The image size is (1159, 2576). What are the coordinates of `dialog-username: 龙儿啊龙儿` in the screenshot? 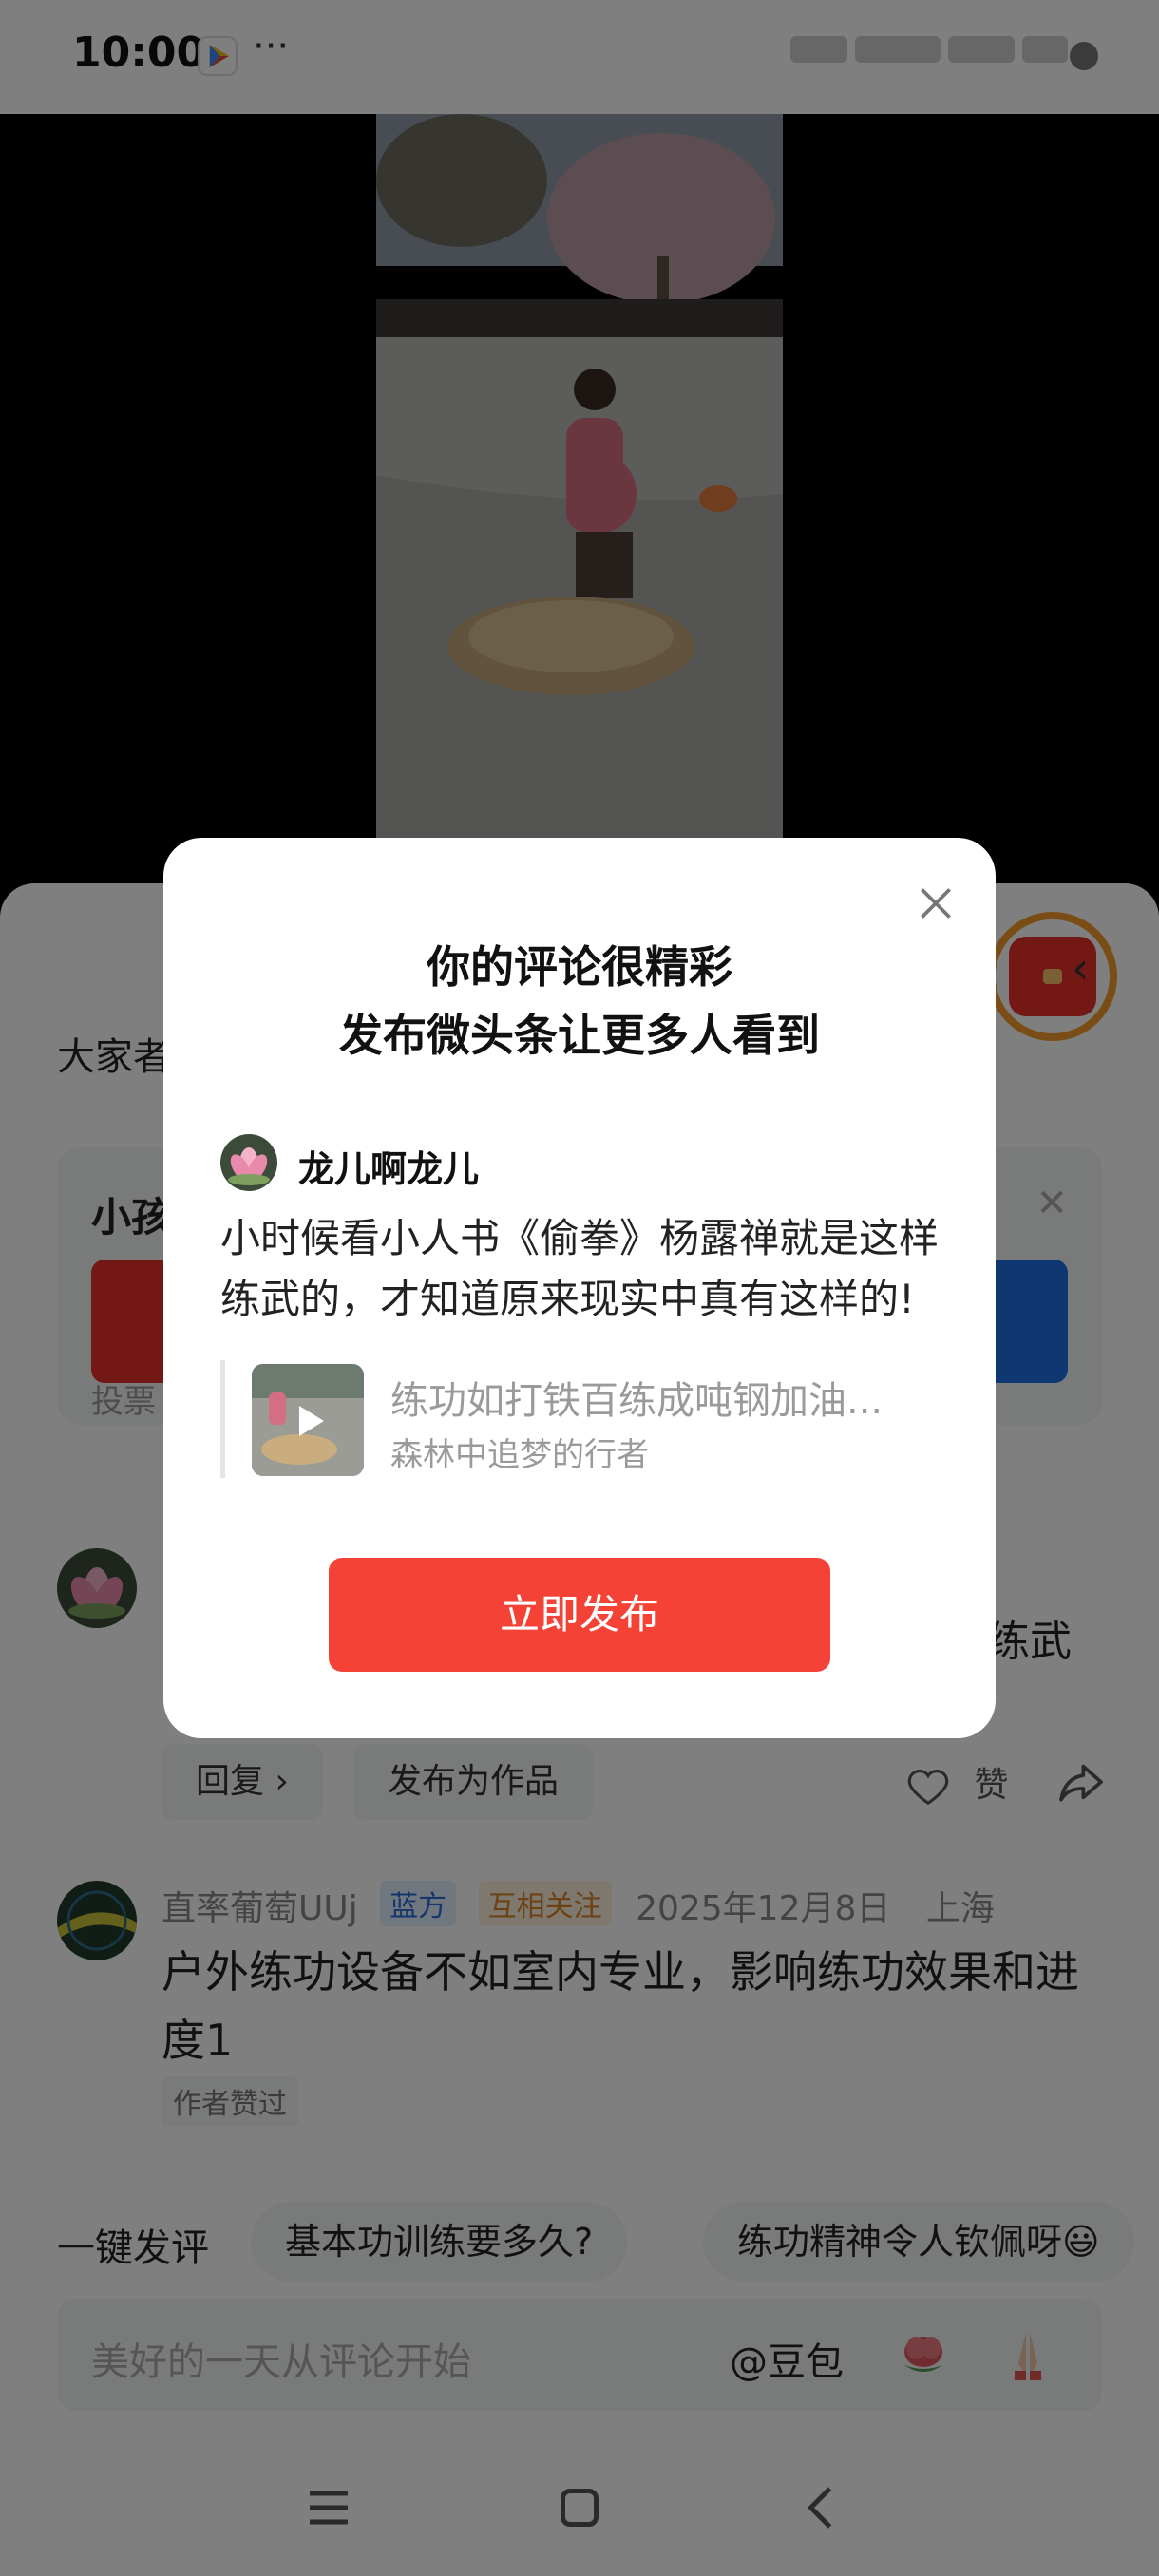 It's located at (389, 1169).